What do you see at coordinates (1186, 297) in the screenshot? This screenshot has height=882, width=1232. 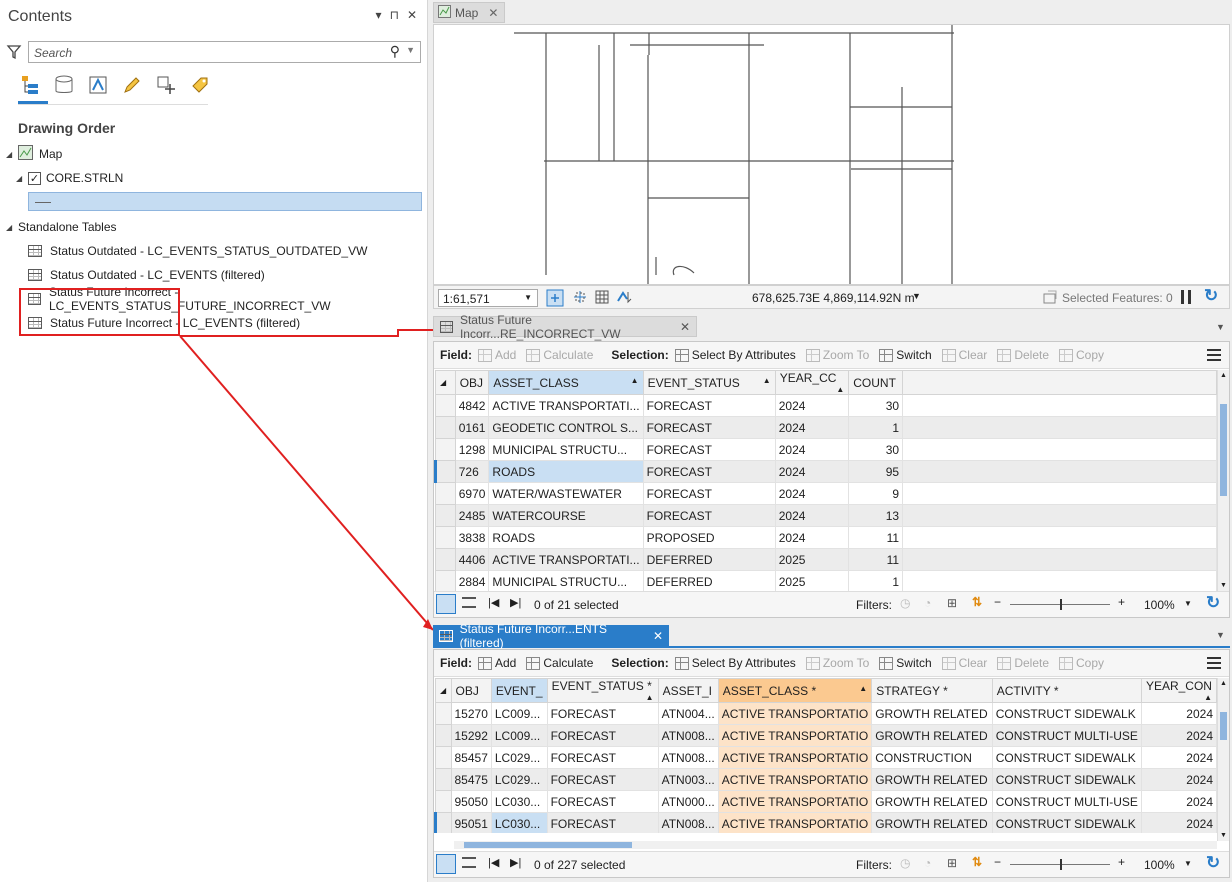 I see `pause-icon` at bounding box center [1186, 297].